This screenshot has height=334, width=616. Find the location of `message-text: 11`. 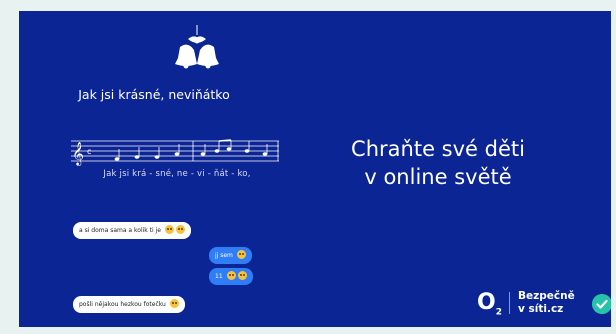

message-text: 11 is located at coordinates (219, 276).